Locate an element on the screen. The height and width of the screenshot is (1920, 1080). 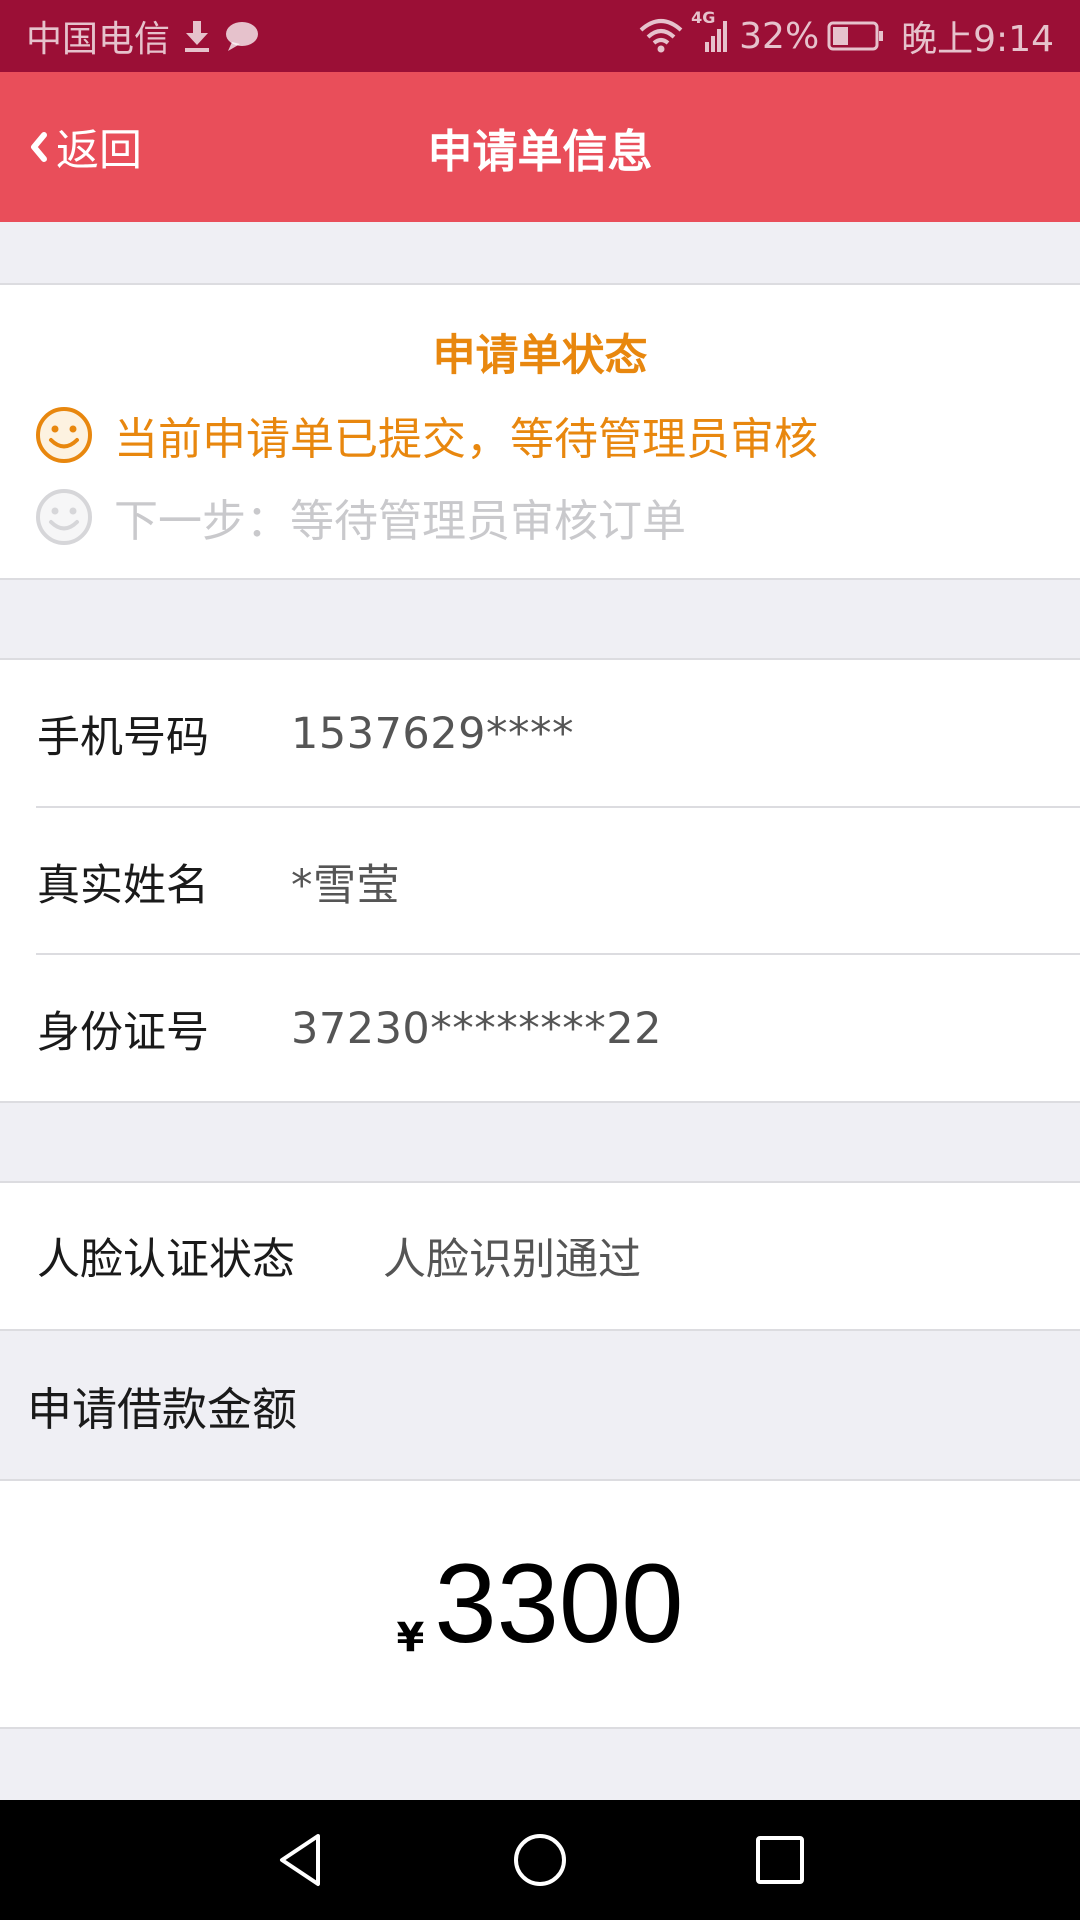
wifi-icon is located at coordinates (661, 36).